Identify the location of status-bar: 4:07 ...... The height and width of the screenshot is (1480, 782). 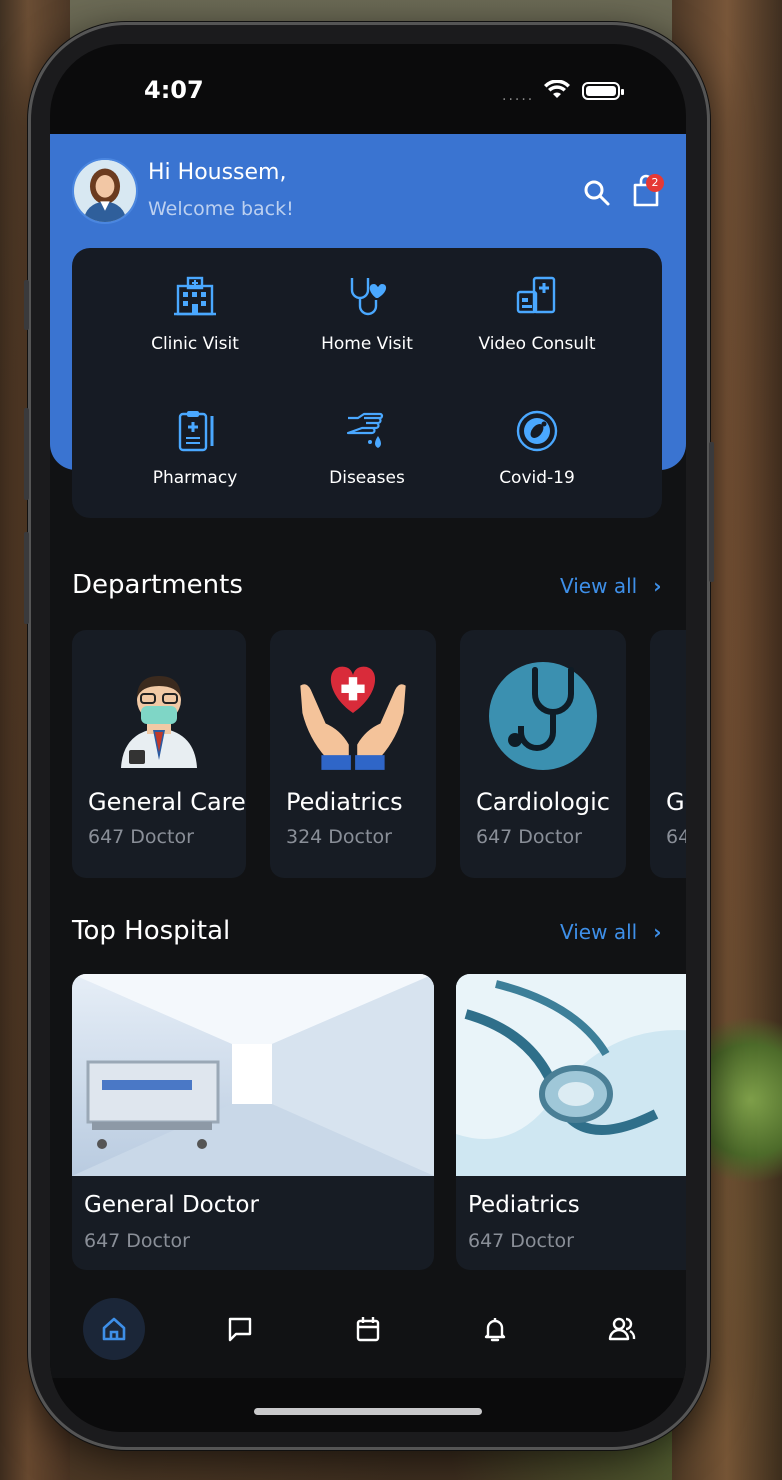
(368, 89).